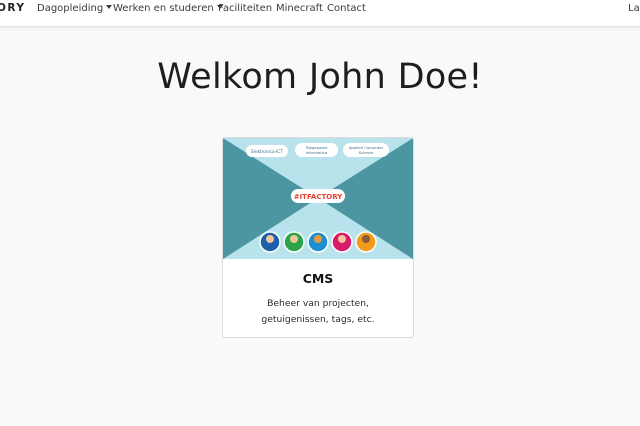 Image resolution: width=640 pixels, height=426 pixels. I want to click on nav-item-label: Faciliteiten, so click(245, 8).